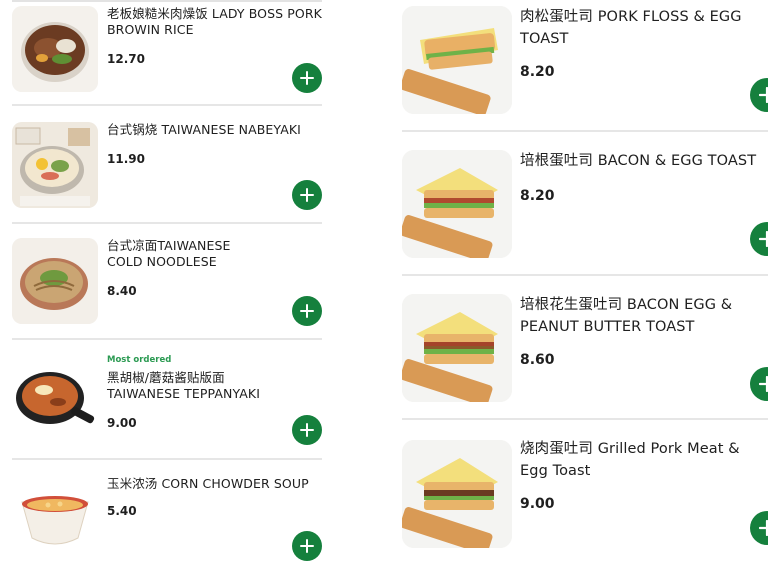 The width and height of the screenshot is (768, 576). Describe the element at coordinates (170, 165) in the screenshot. I see `list-item: 台式锅烧 TAIWANESE NABEYAKI 11.90` at that location.